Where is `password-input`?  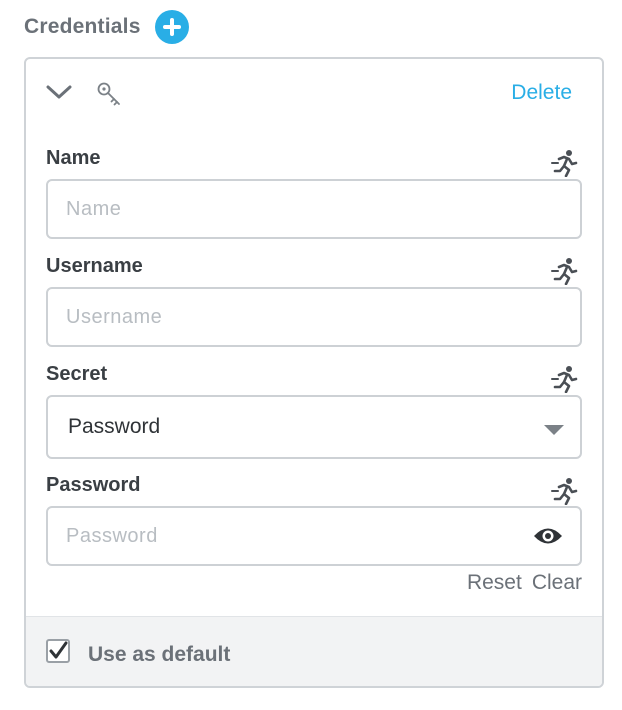 password-input is located at coordinates (314, 536).